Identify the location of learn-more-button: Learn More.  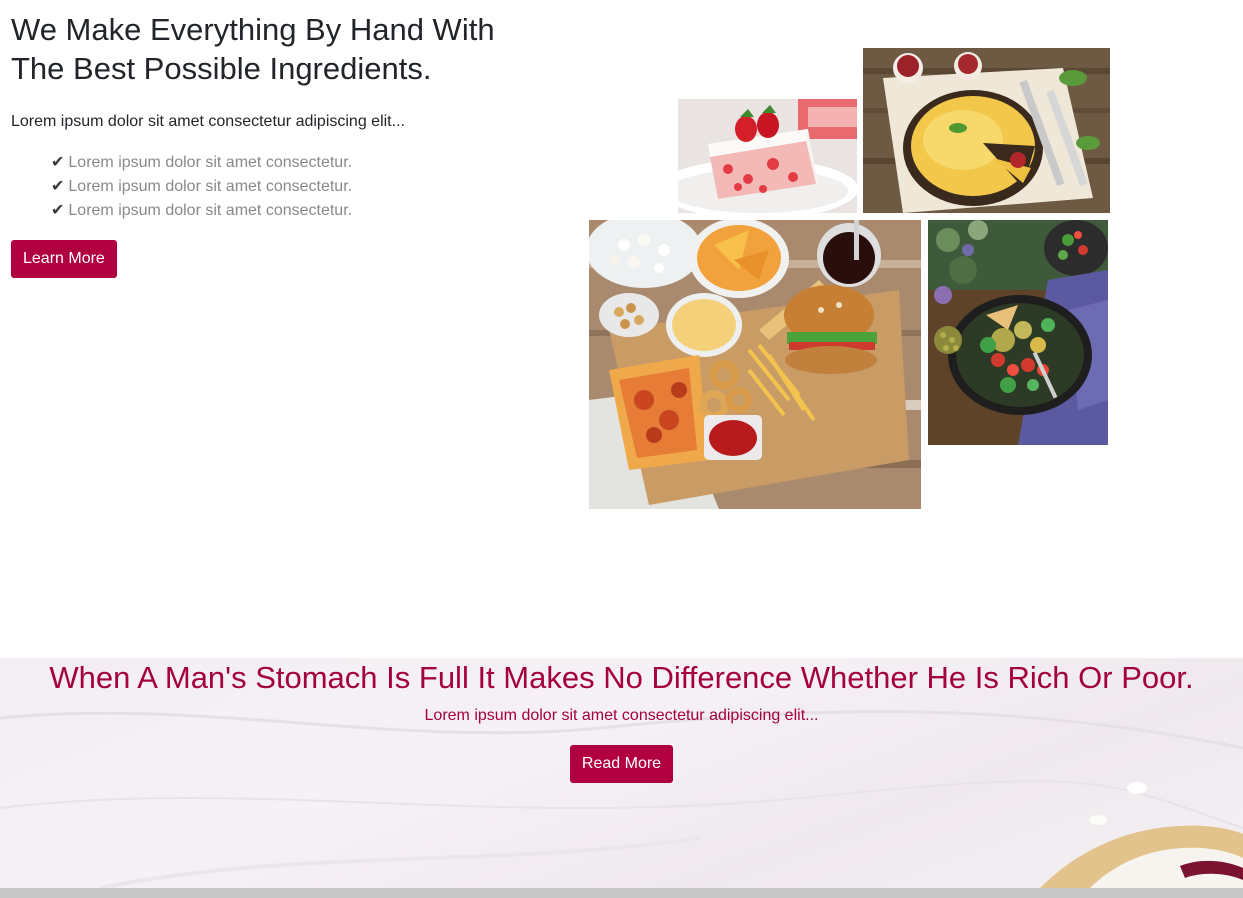
(64, 259).